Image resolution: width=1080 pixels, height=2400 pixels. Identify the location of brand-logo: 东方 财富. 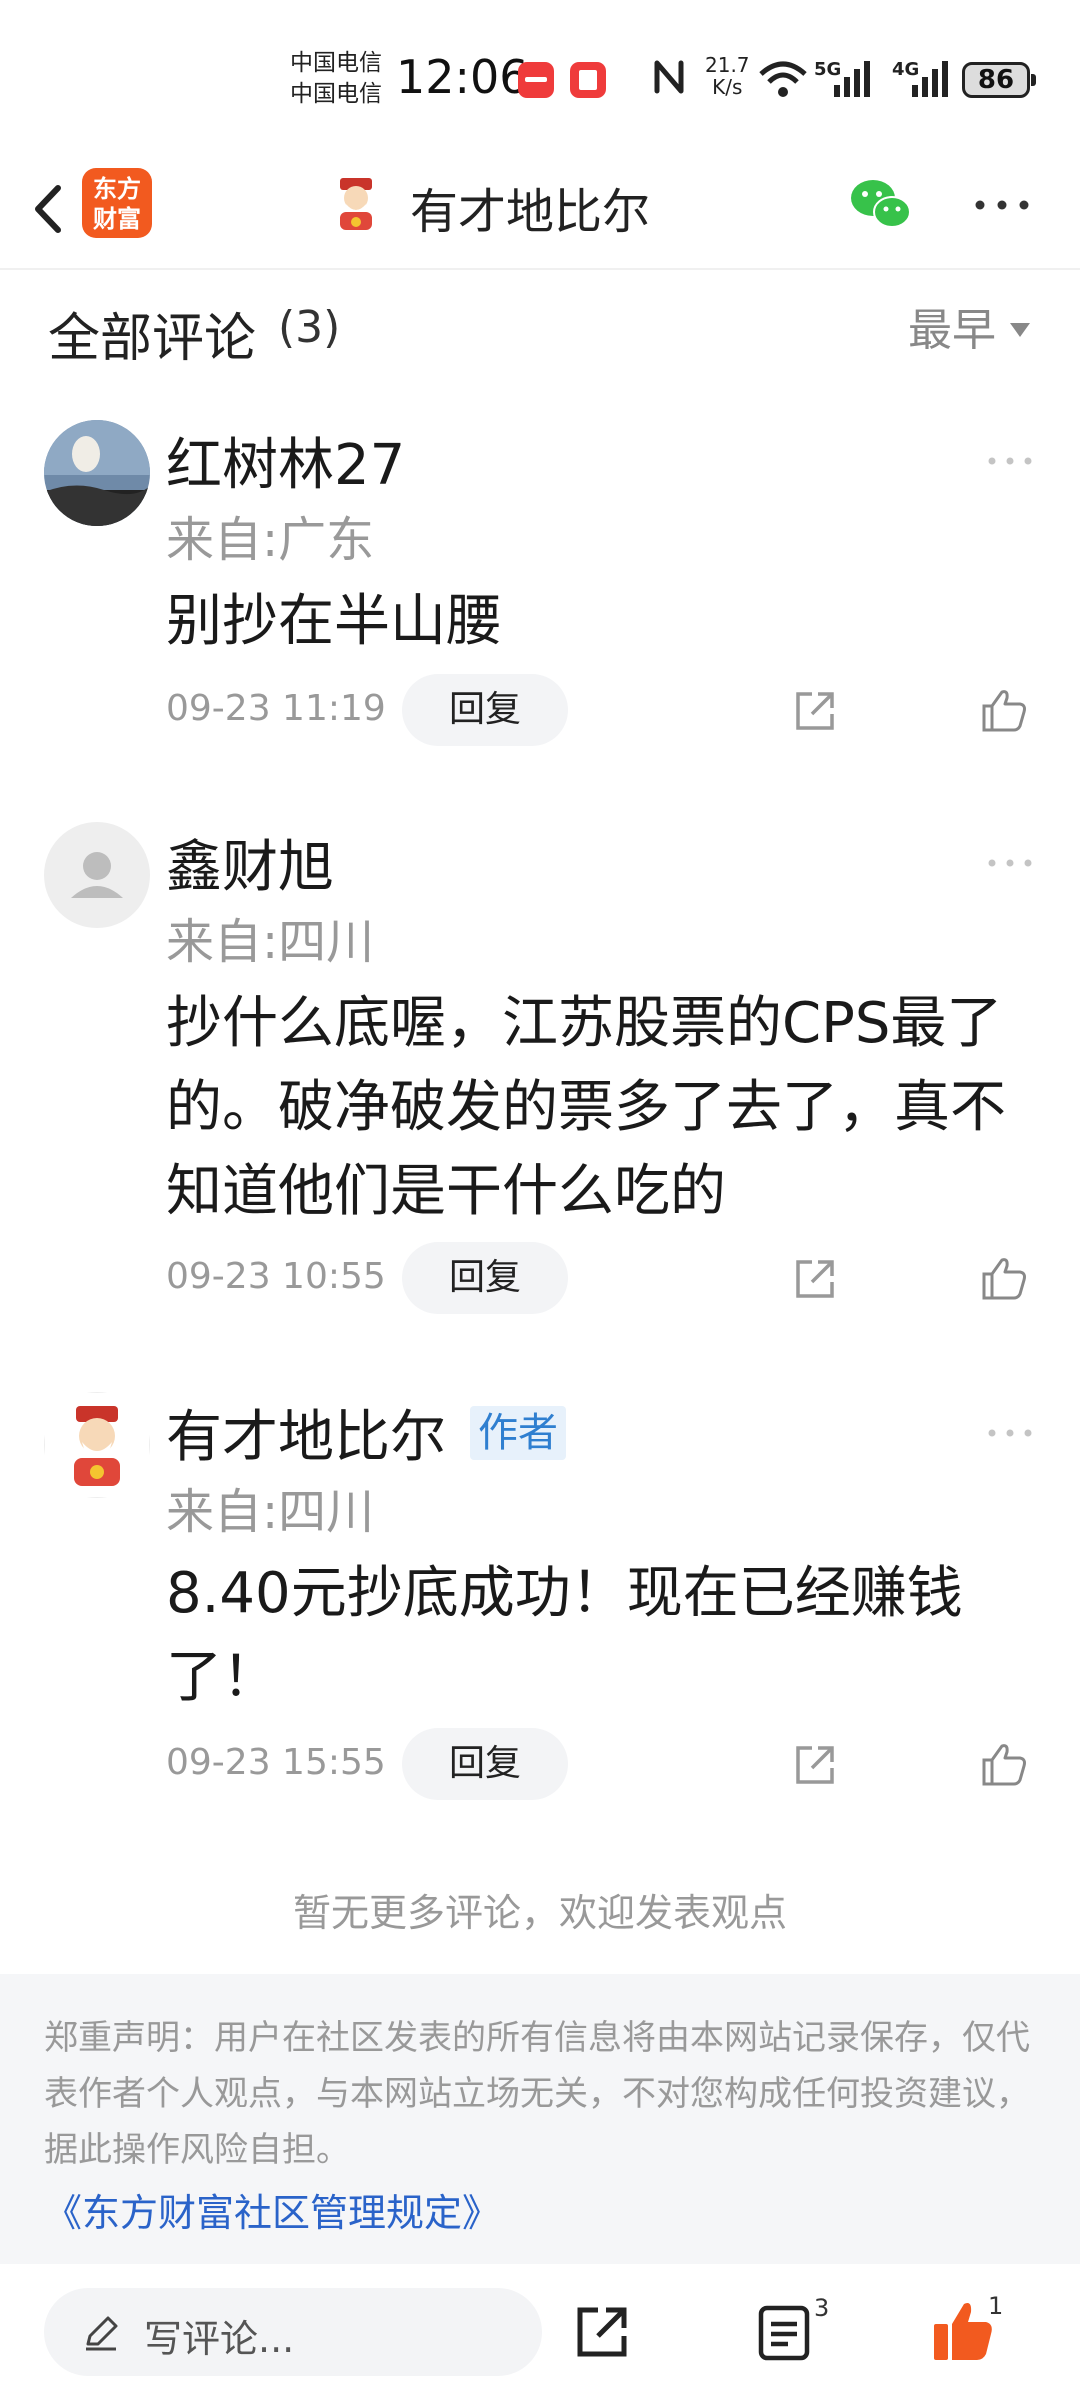
(117, 203).